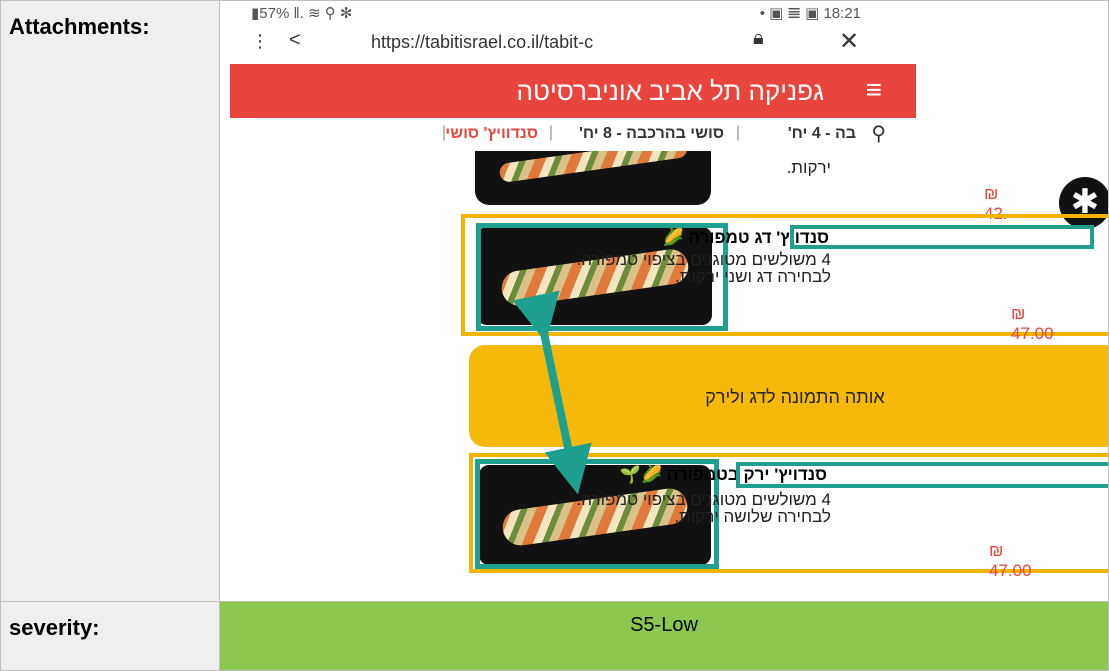 This screenshot has height=671, width=1109. Describe the element at coordinates (1010, 560) in the screenshot. I see `item-2-price: ₪ 47.00` at that location.